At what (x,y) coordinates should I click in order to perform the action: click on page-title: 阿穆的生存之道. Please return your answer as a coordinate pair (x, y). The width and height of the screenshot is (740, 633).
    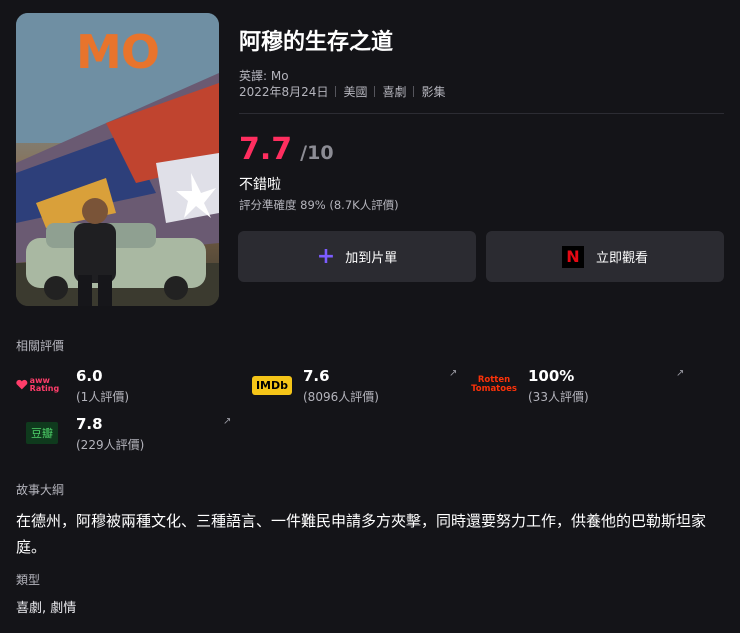
    Looking at the image, I should click on (316, 42).